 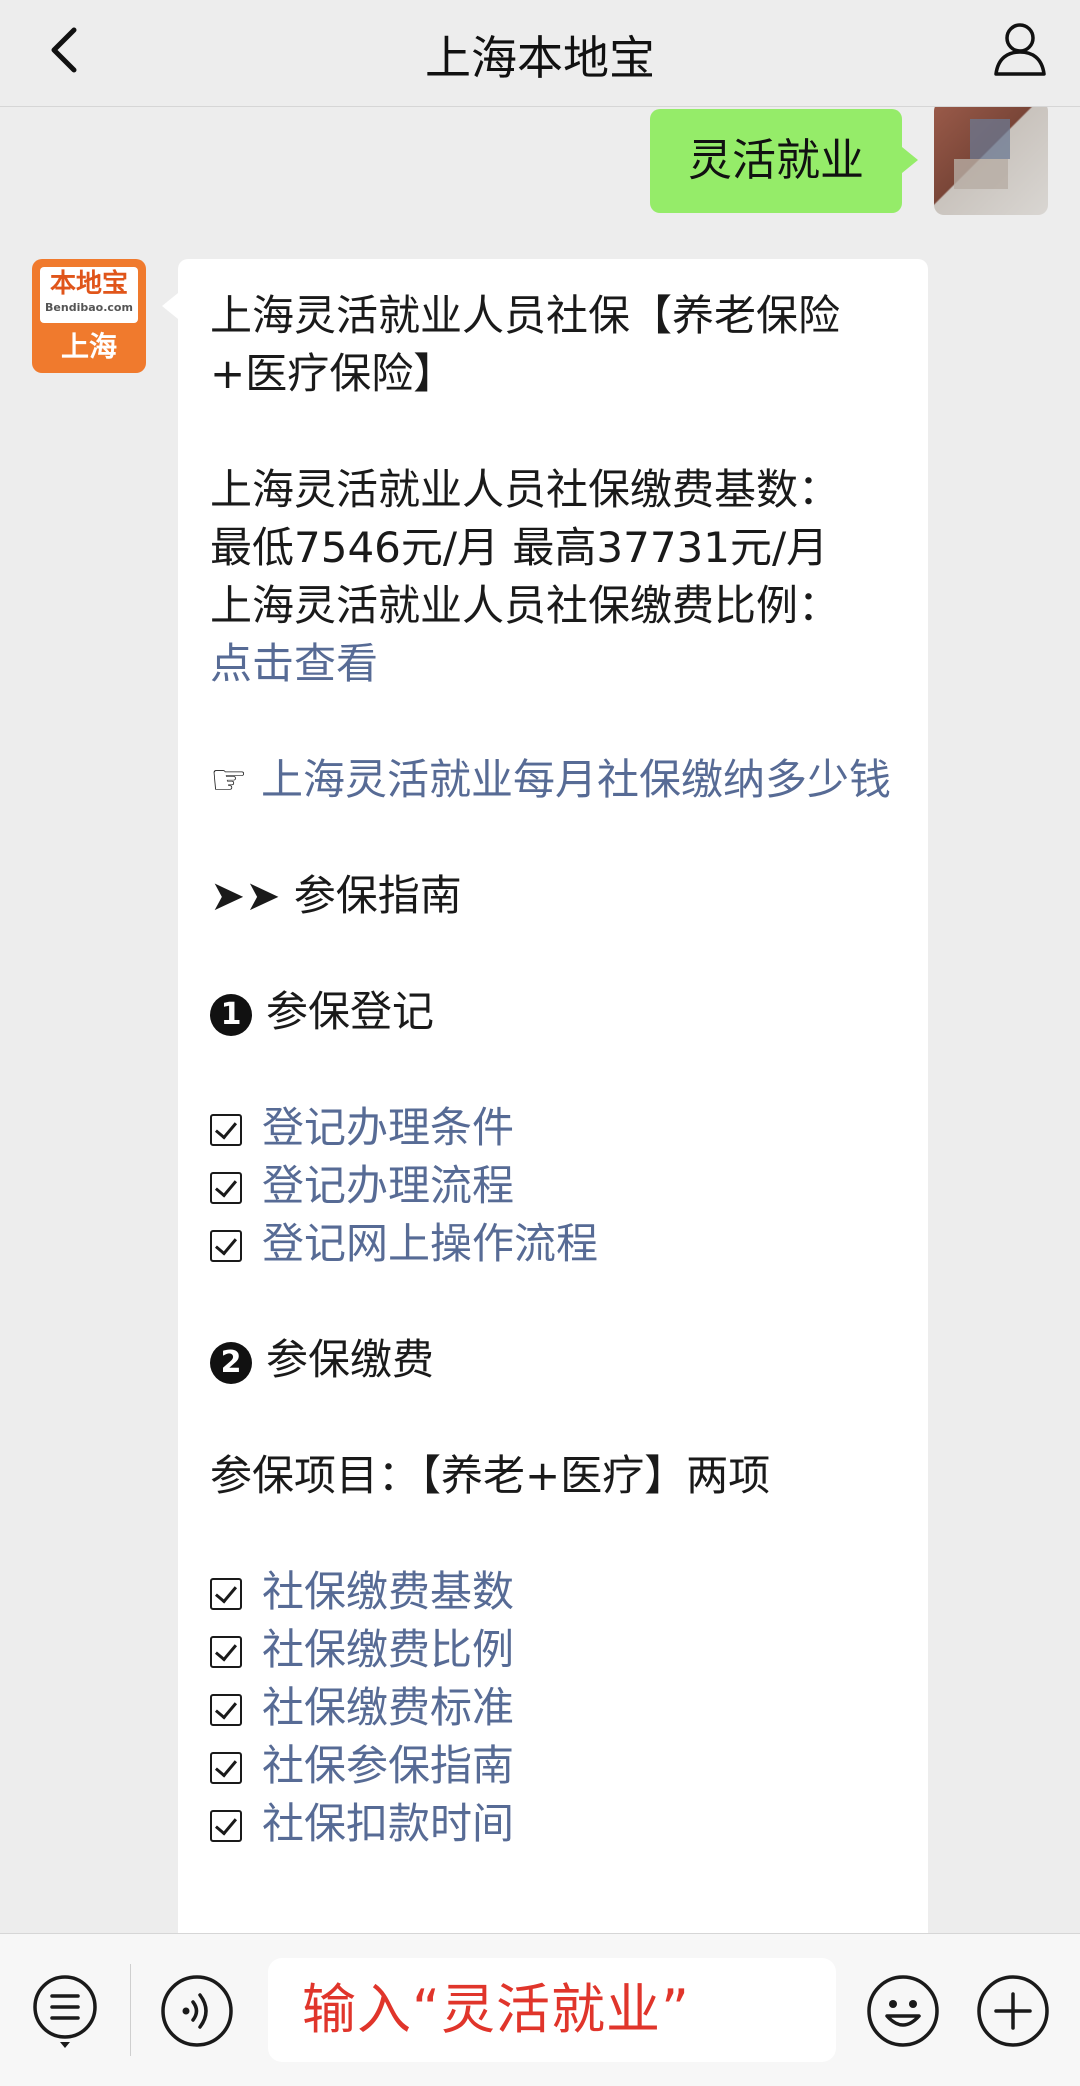 What do you see at coordinates (1013, 2011) in the screenshot?
I see `plus-icon` at bounding box center [1013, 2011].